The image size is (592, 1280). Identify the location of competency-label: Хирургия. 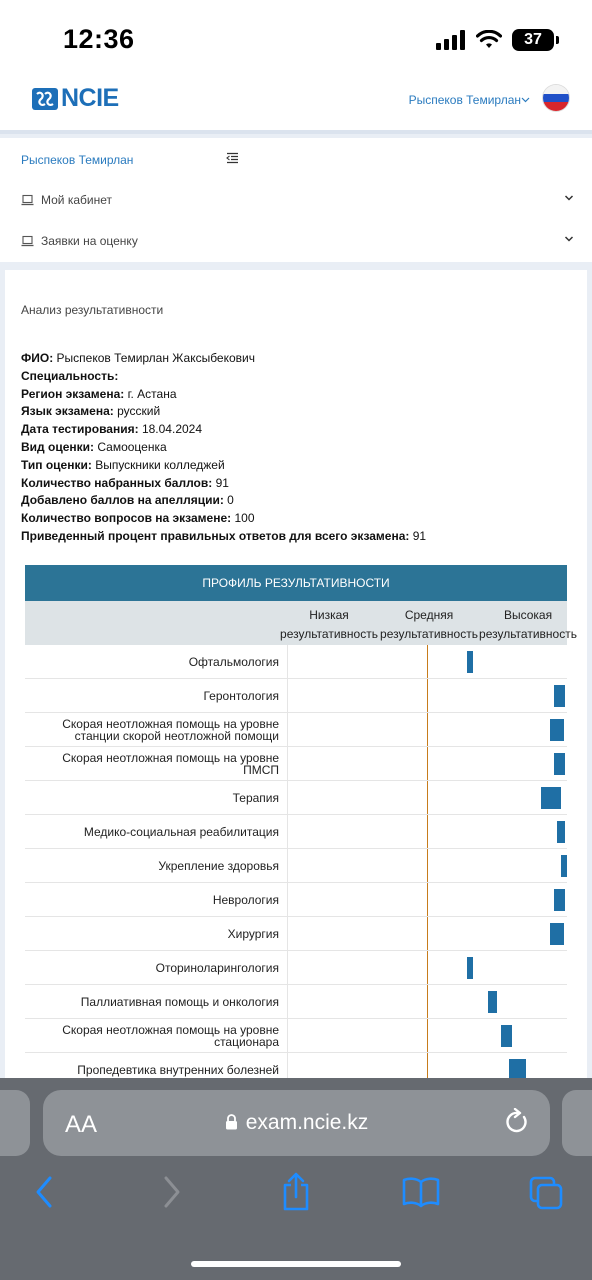
(253, 934).